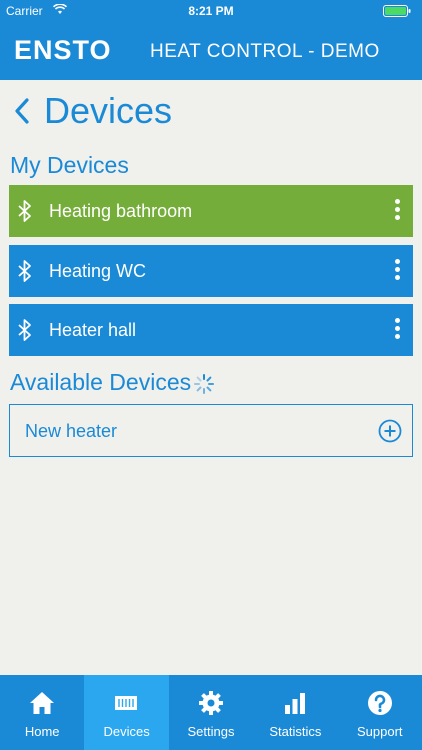 This screenshot has height=750, width=422. I want to click on ensto-logo: ENSTO, so click(63, 50).